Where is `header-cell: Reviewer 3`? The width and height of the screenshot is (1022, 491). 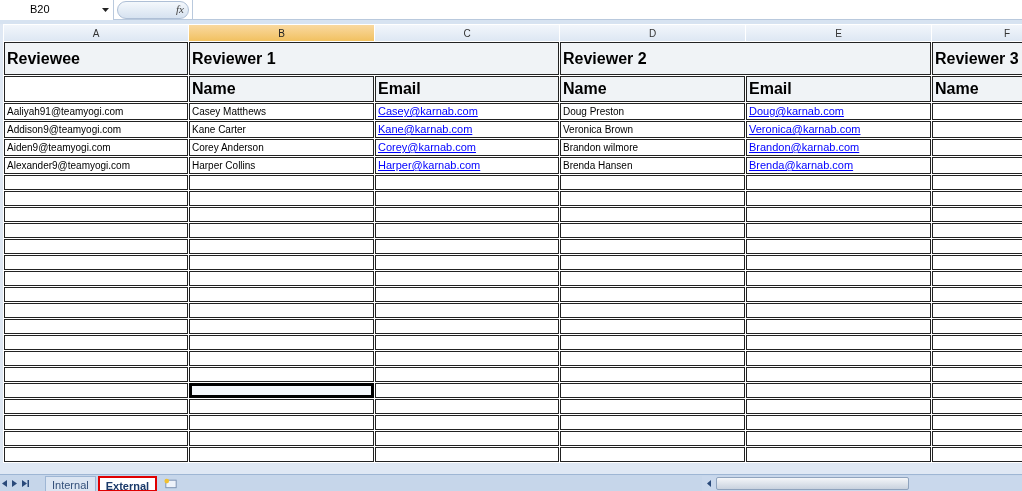
header-cell: Reviewer 3 is located at coordinates (977, 58).